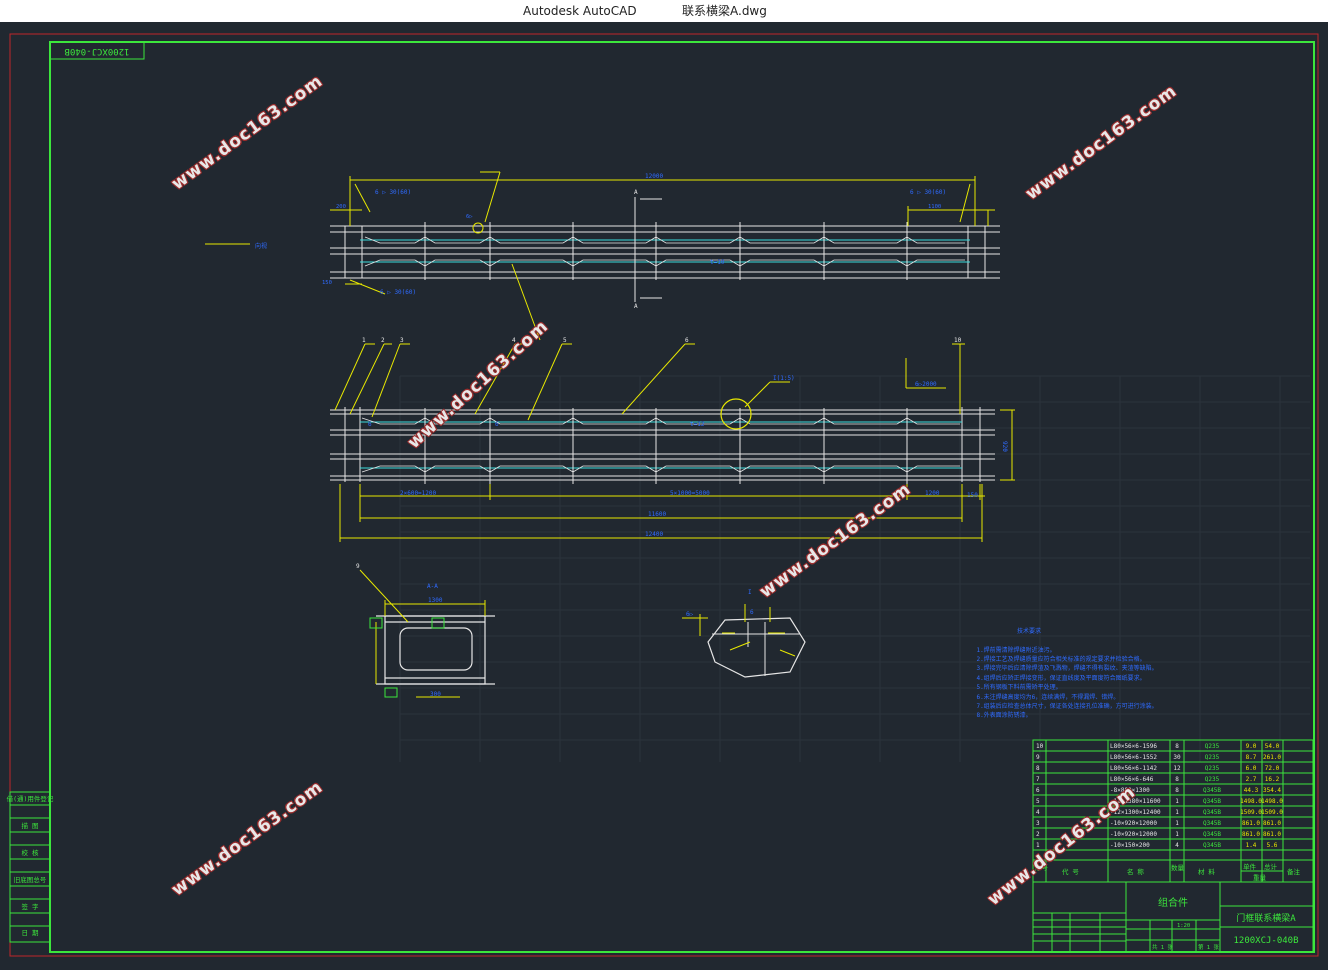 This screenshot has width=1328, height=970. What do you see at coordinates (1016, 650) in the screenshot?
I see `note-1: 1.焊前需清除焊缝附近油污。` at bounding box center [1016, 650].